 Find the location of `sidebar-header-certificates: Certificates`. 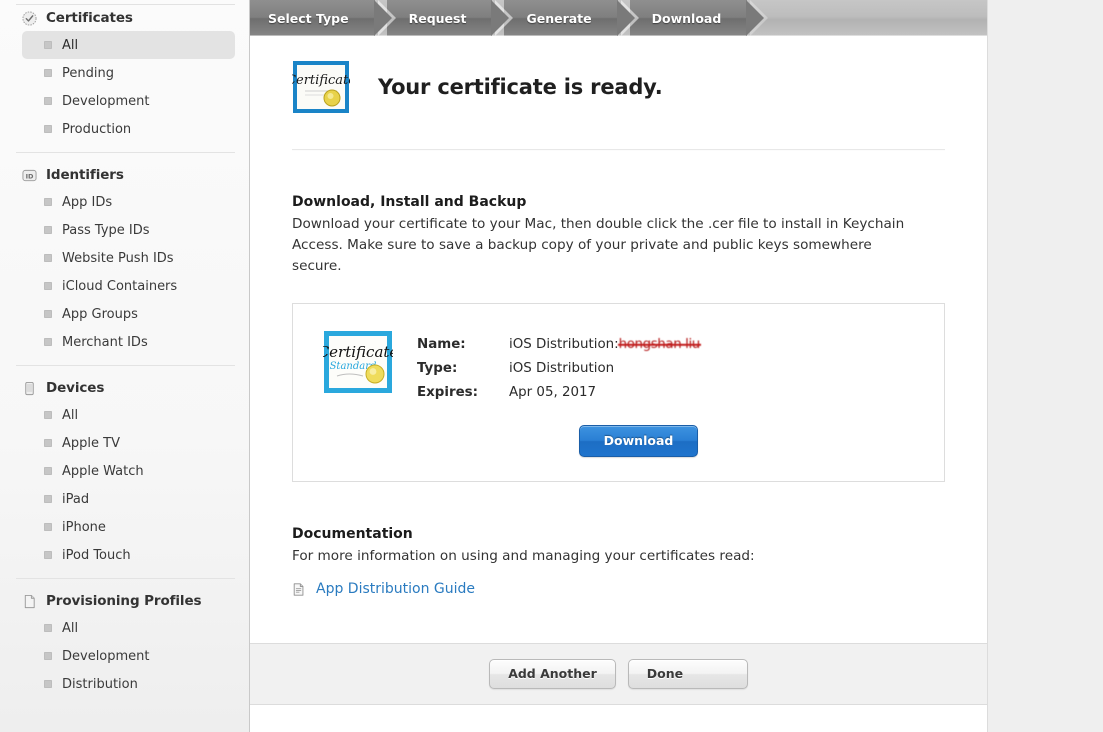

sidebar-header-certificates: Certificates is located at coordinates (124, 18).